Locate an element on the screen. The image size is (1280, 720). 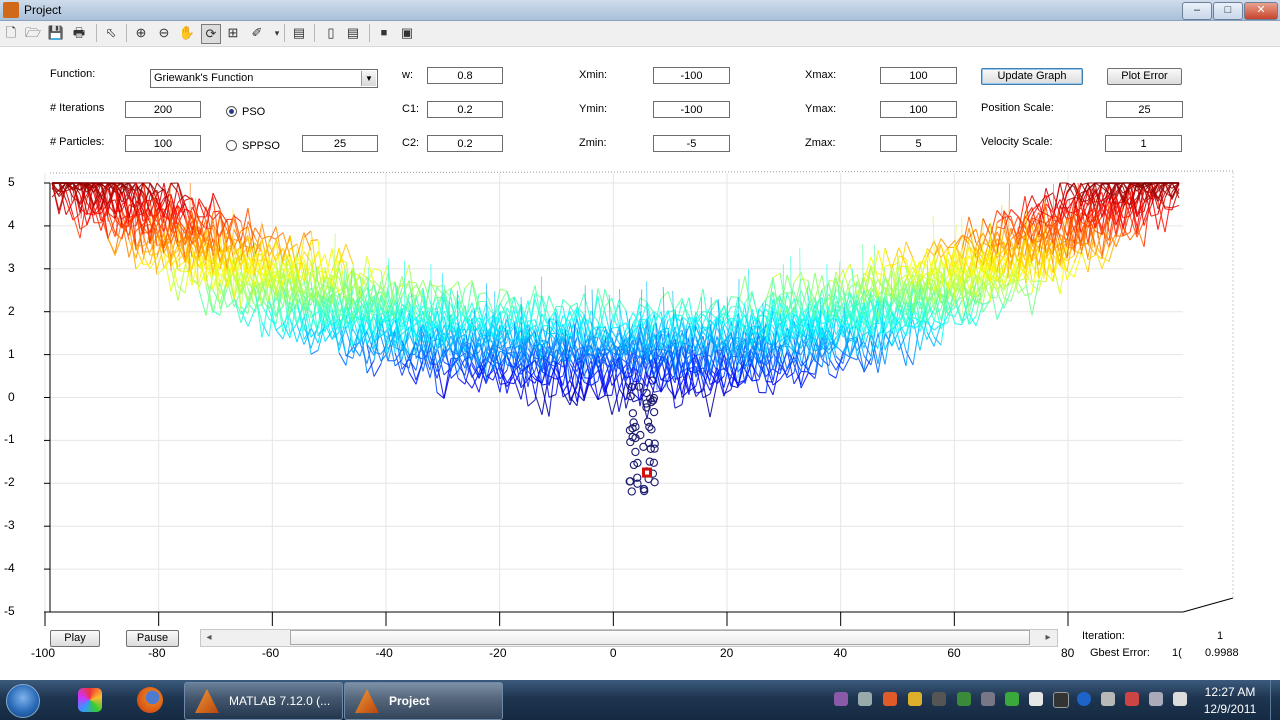
firefox-icon is located at coordinates (150, 700).